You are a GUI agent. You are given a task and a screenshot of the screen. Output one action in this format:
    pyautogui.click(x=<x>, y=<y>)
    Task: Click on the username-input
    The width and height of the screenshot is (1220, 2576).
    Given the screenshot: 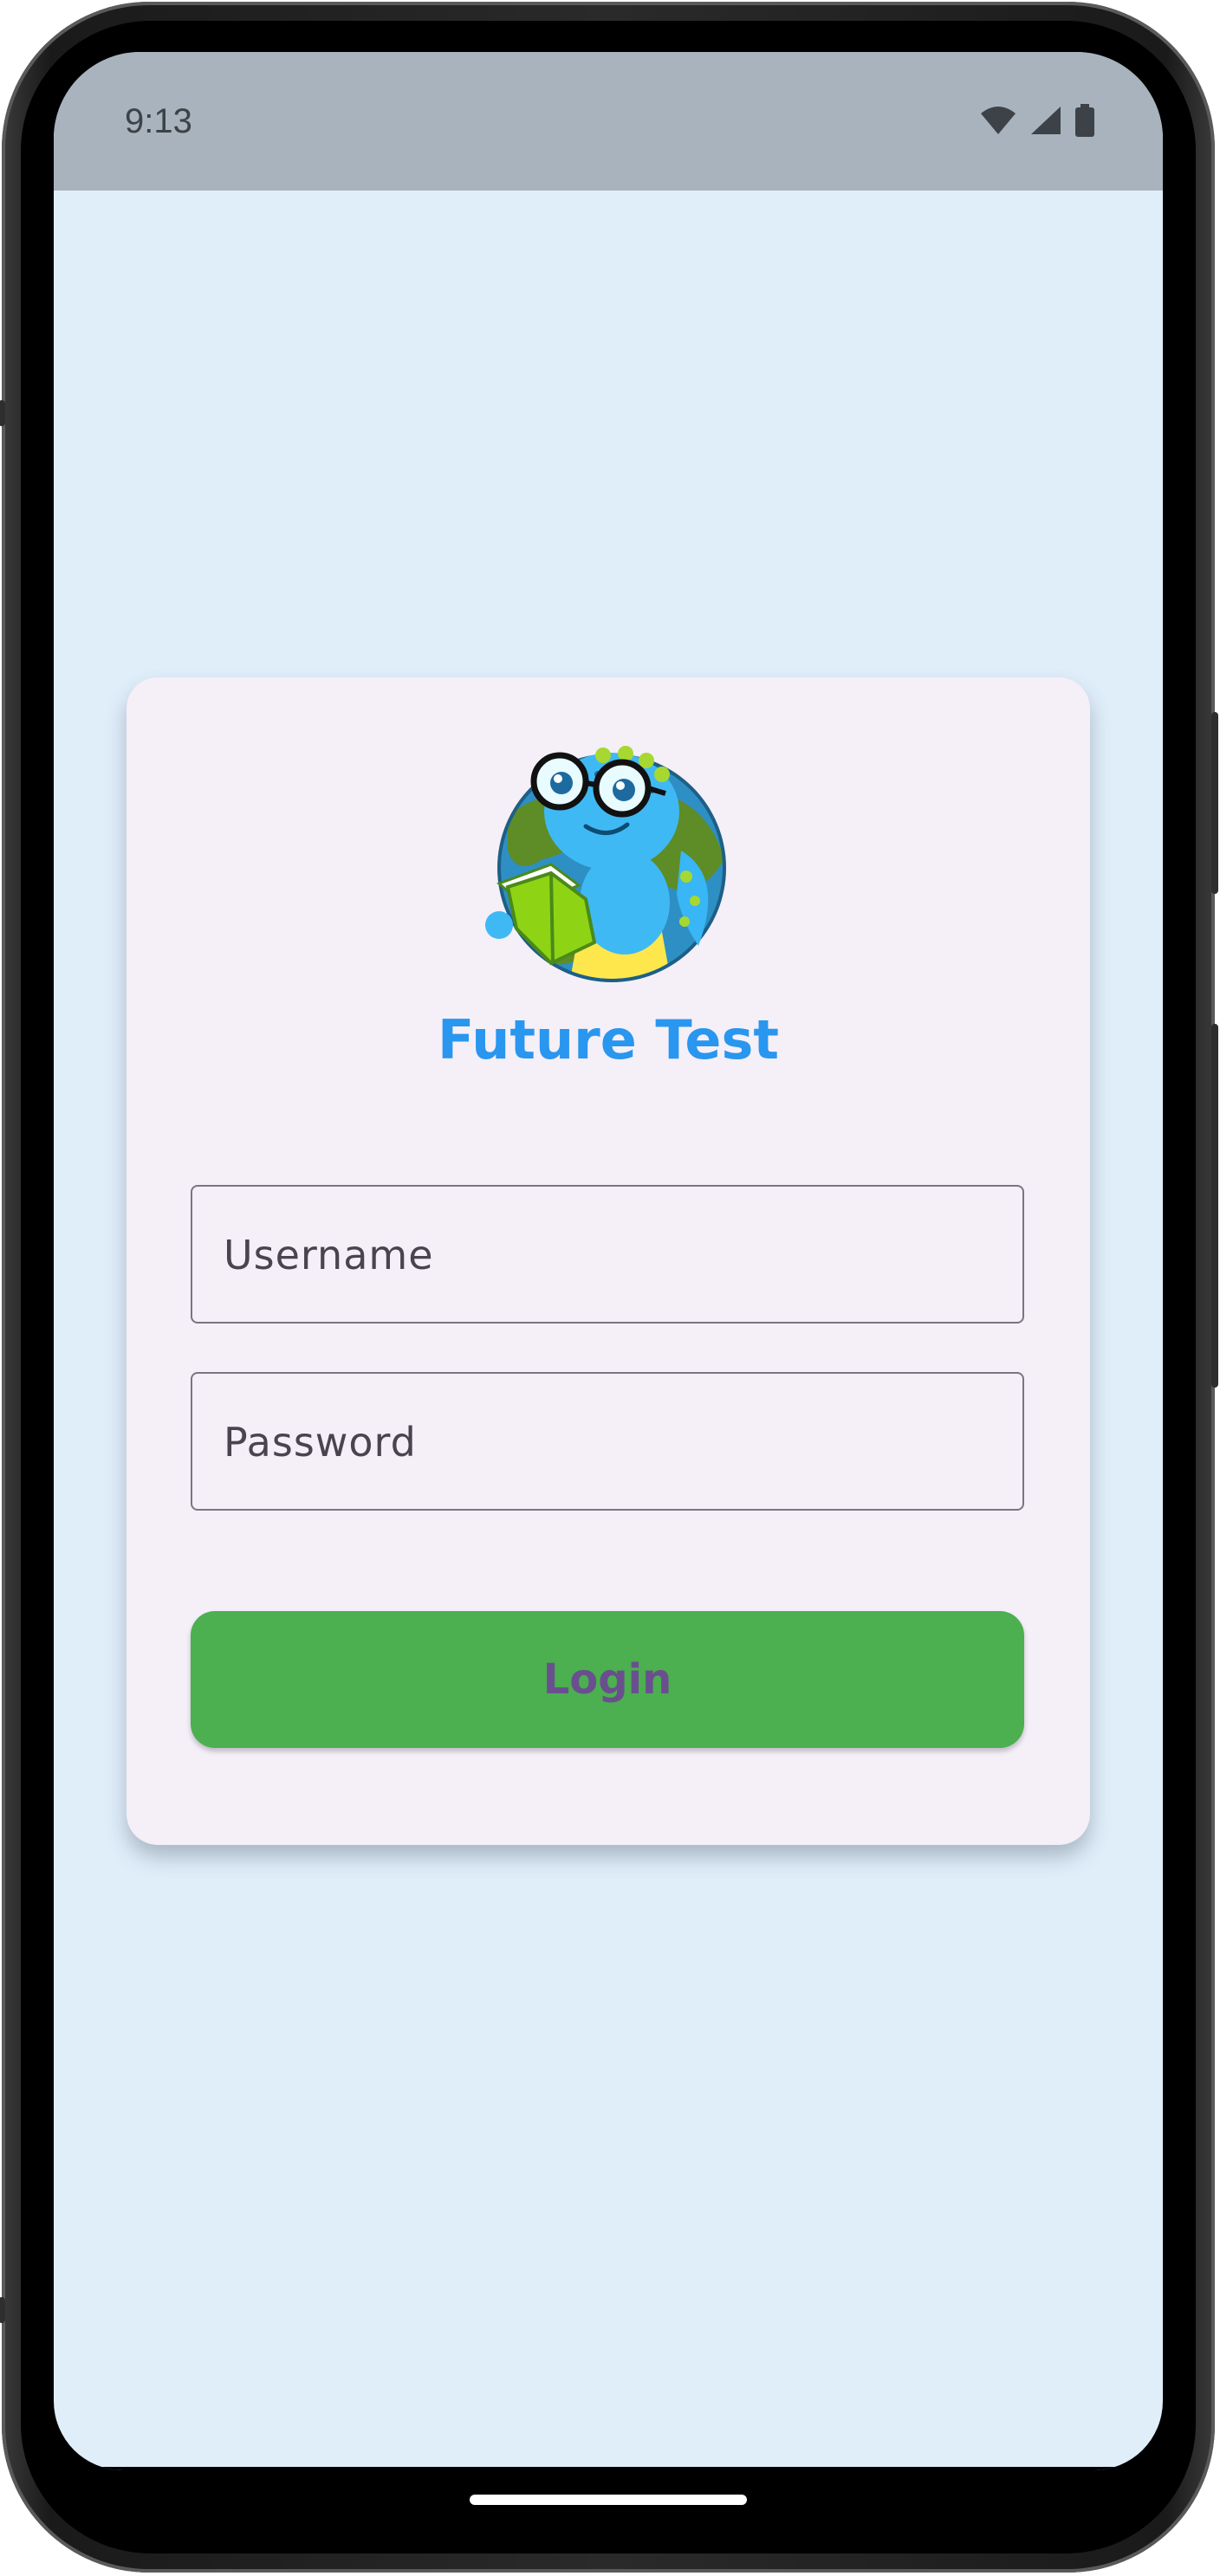 What is the action you would take?
    pyautogui.click(x=609, y=1255)
    